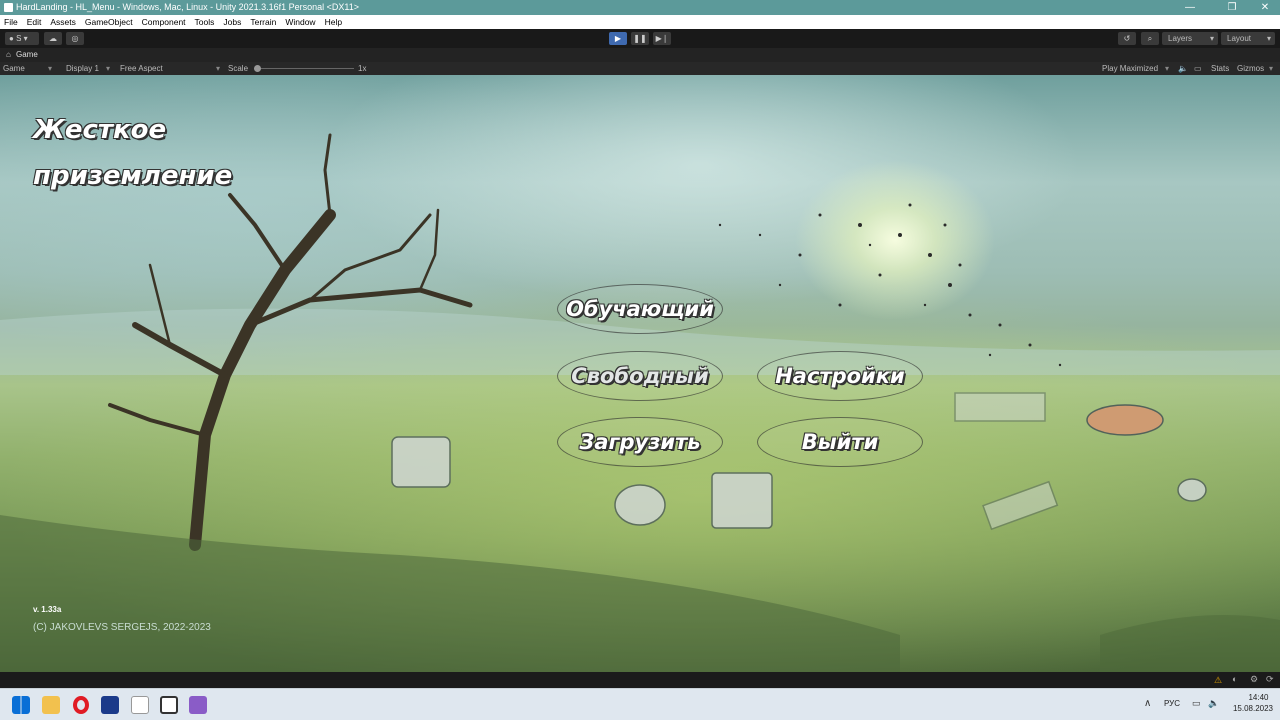 The image size is (1280, 720). What do you see at coordinates (1130, 68) in the screenshot?
I see `play-maximized-dropdown: Play Maximized` at bounding box center [1130, 68].